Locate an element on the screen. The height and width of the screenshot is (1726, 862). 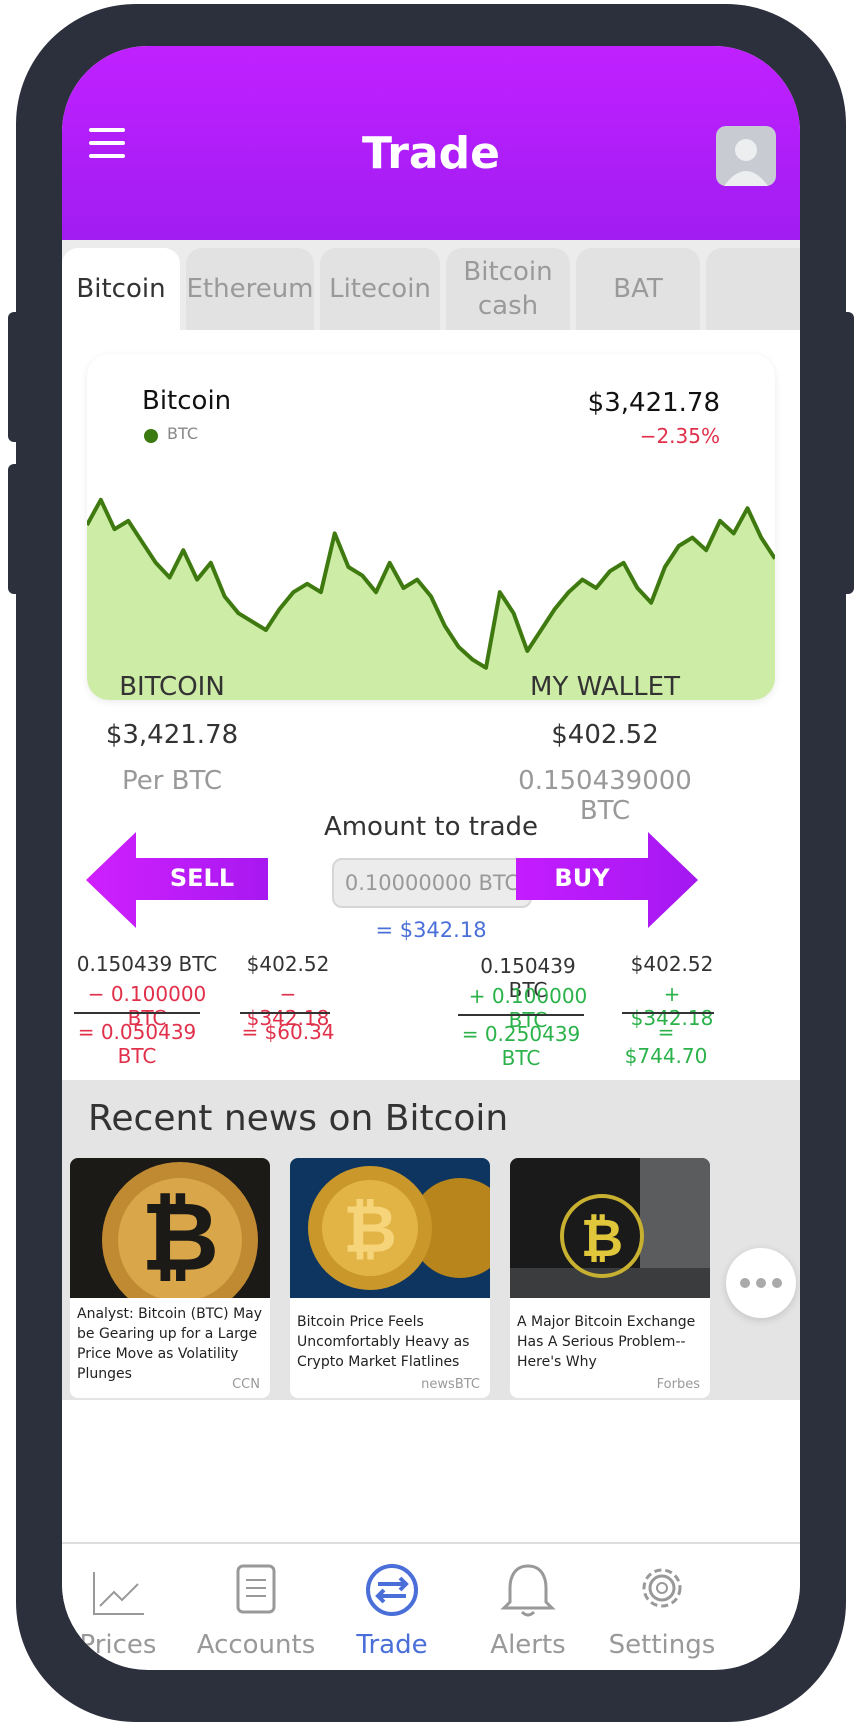
sell-usd-start: $402.52 is located at coordinates (288, 964).